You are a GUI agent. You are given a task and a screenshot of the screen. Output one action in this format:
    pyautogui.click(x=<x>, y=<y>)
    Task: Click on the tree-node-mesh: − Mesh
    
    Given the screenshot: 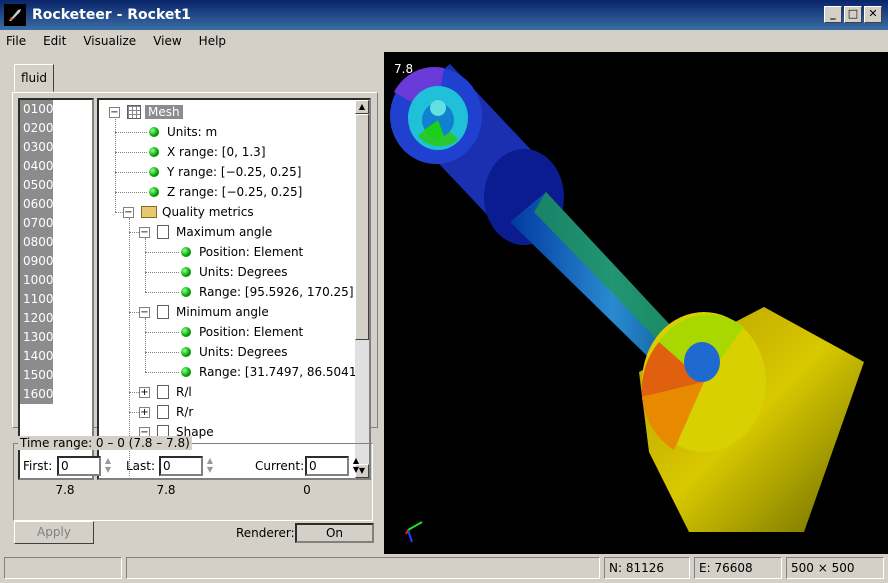 What is the action you would take?
    pyautogui.click(x=146, y=112)
    